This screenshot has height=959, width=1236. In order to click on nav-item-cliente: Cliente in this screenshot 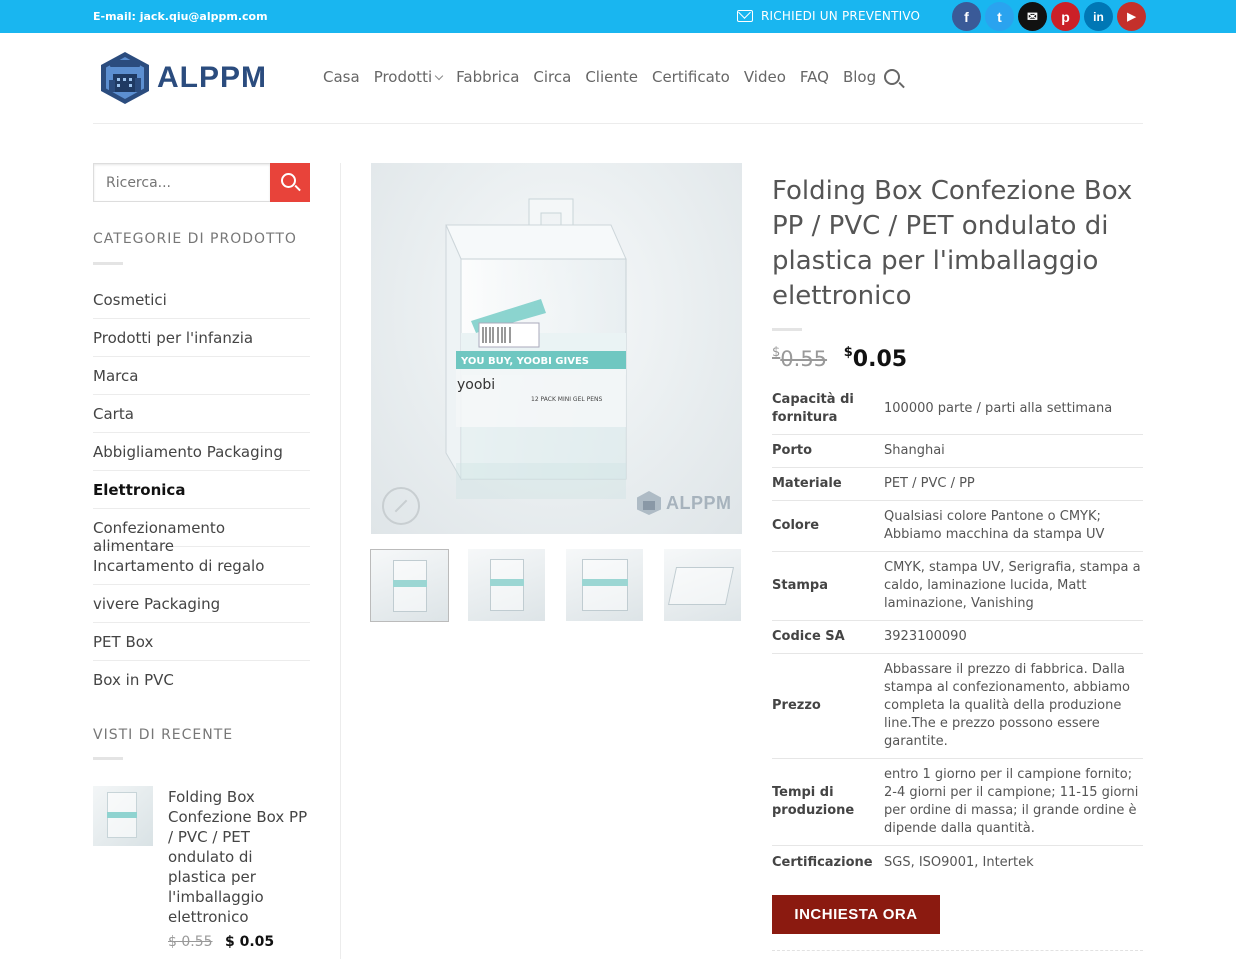, I will do `click(611, 77)`.